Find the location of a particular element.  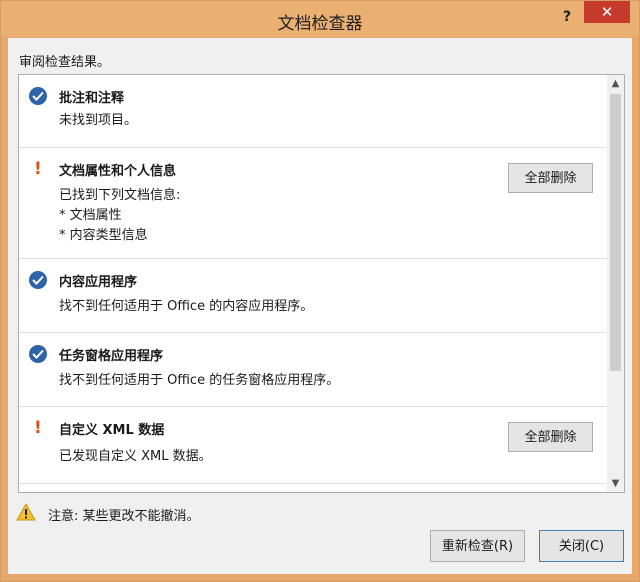

vertical-scrollbar: ▲ ▼ is located at coordinates (615, 283).